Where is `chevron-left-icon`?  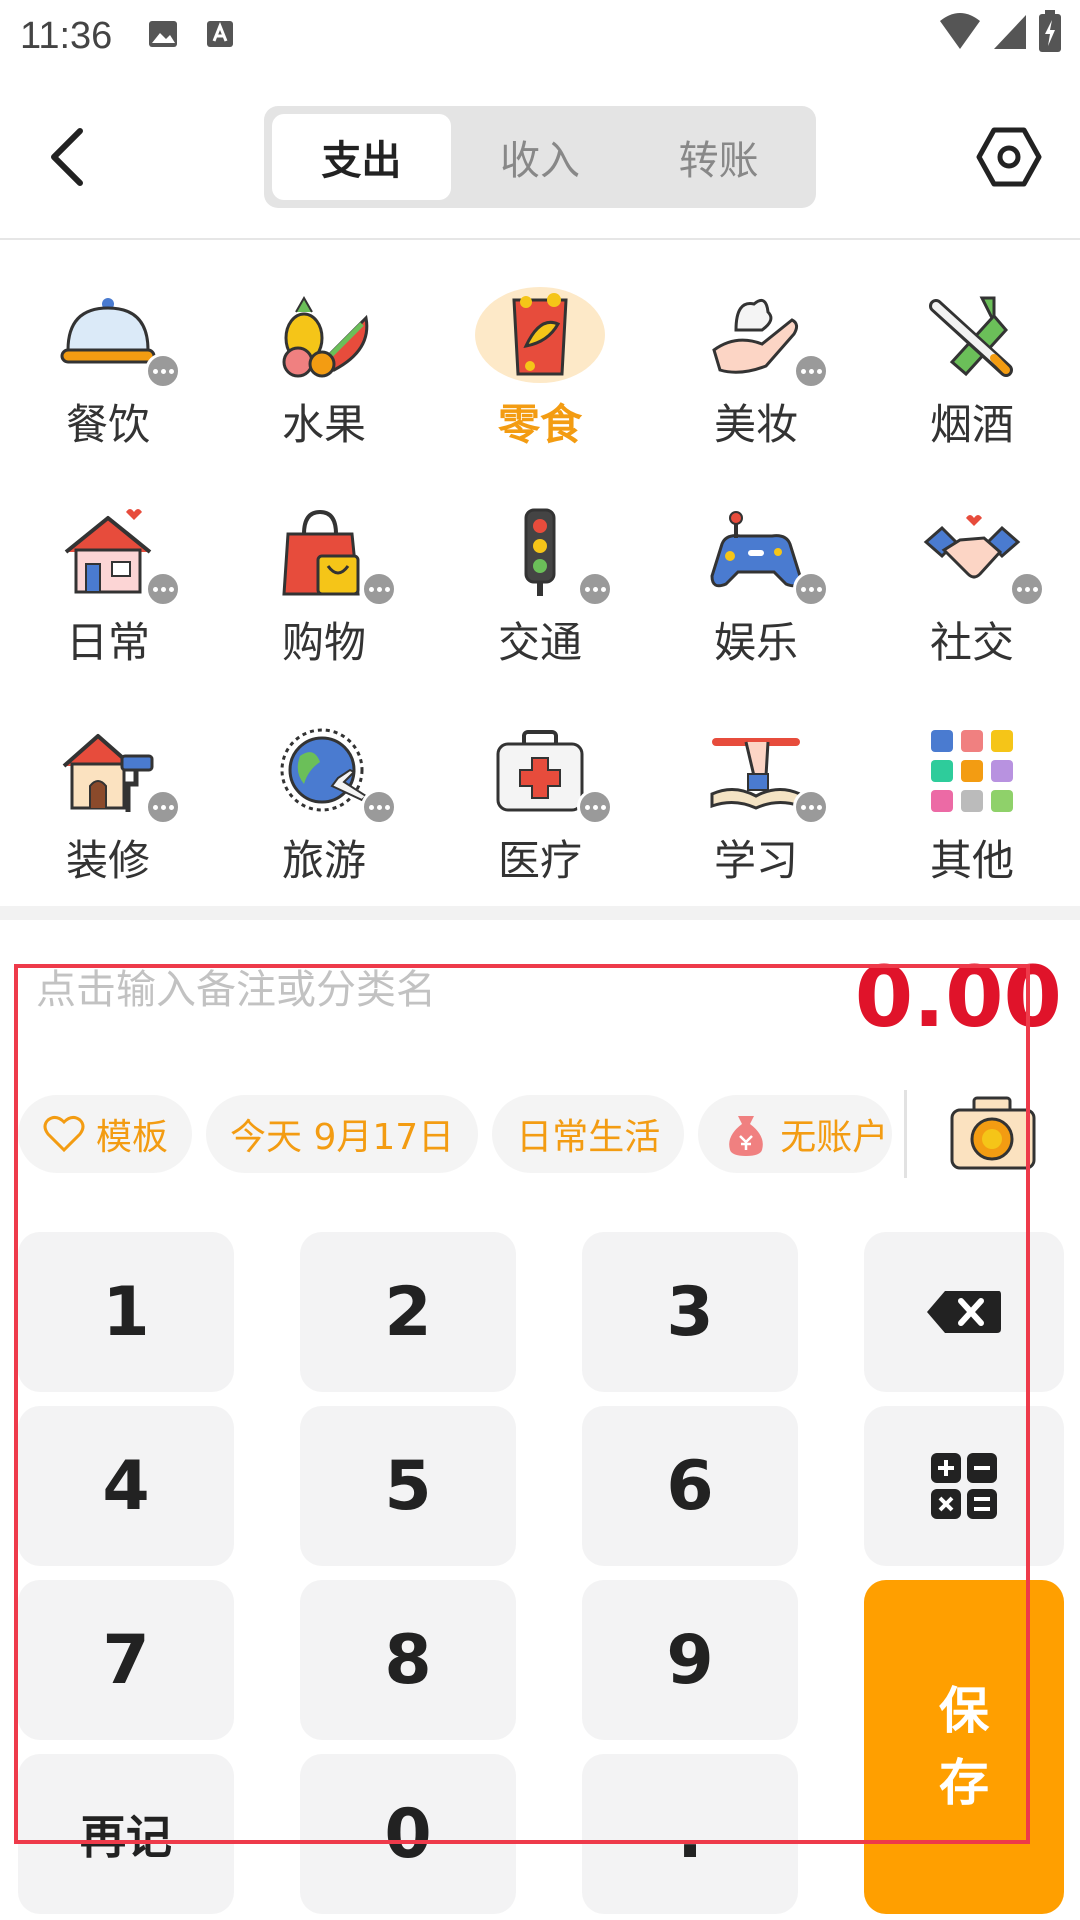
chevron-left-icon is located at coordinates (67, 157).